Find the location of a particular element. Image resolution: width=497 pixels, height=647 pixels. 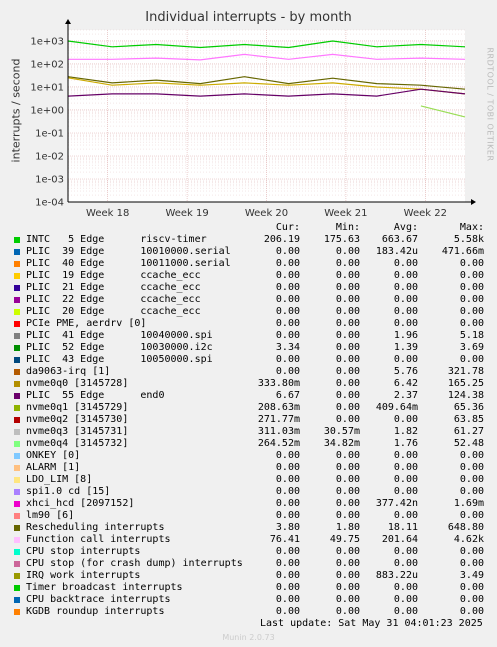

legend-max: 61.27 is located at coordinates (468, 431).